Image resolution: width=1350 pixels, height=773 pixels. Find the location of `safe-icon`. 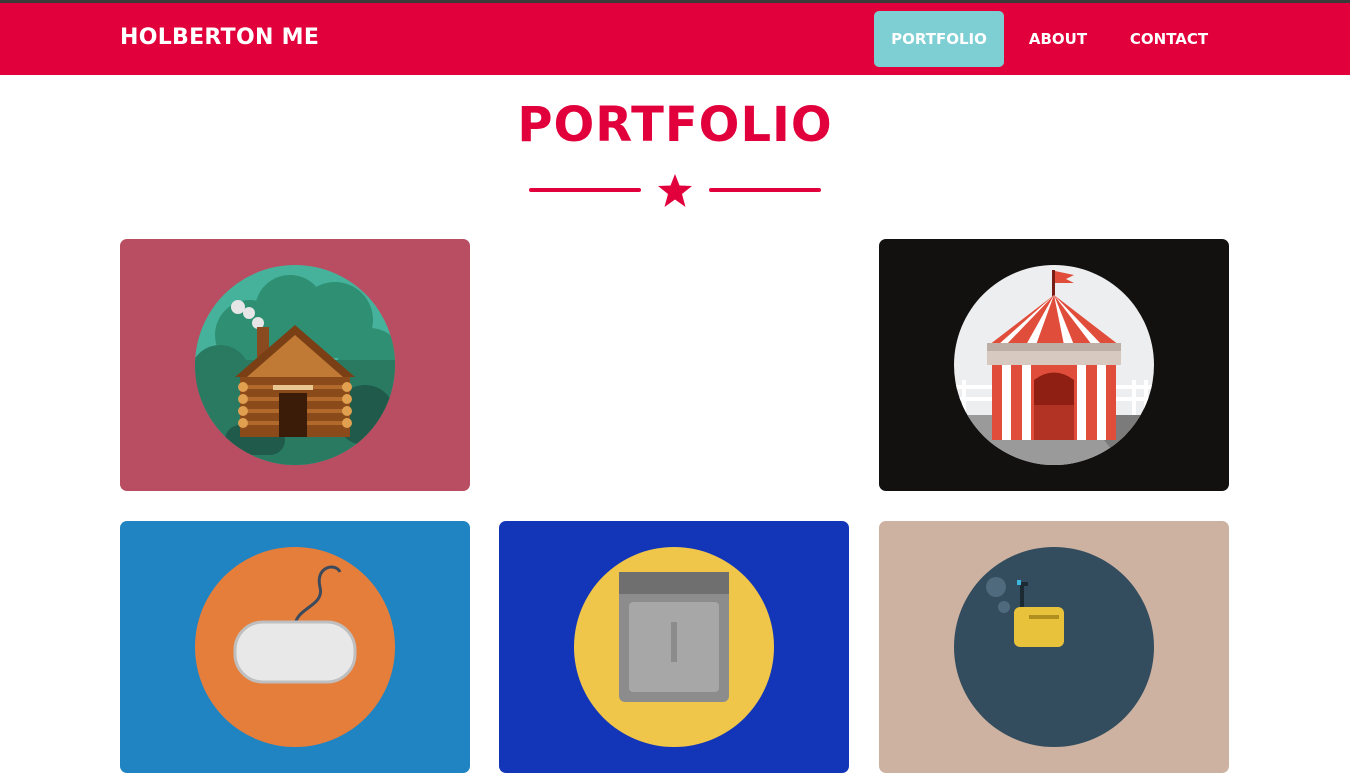

safe-icon is located at coordinates (674, 647).